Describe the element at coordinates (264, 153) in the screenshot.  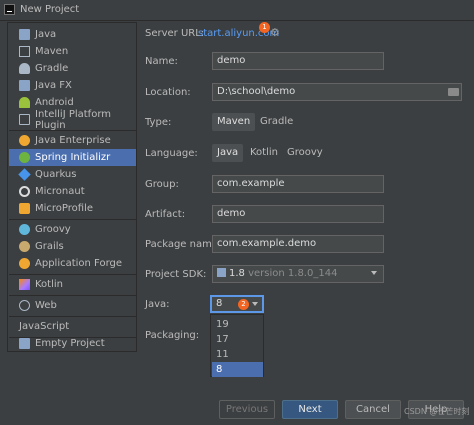
I see `language-option-kotlin: Kotlin` at that location.